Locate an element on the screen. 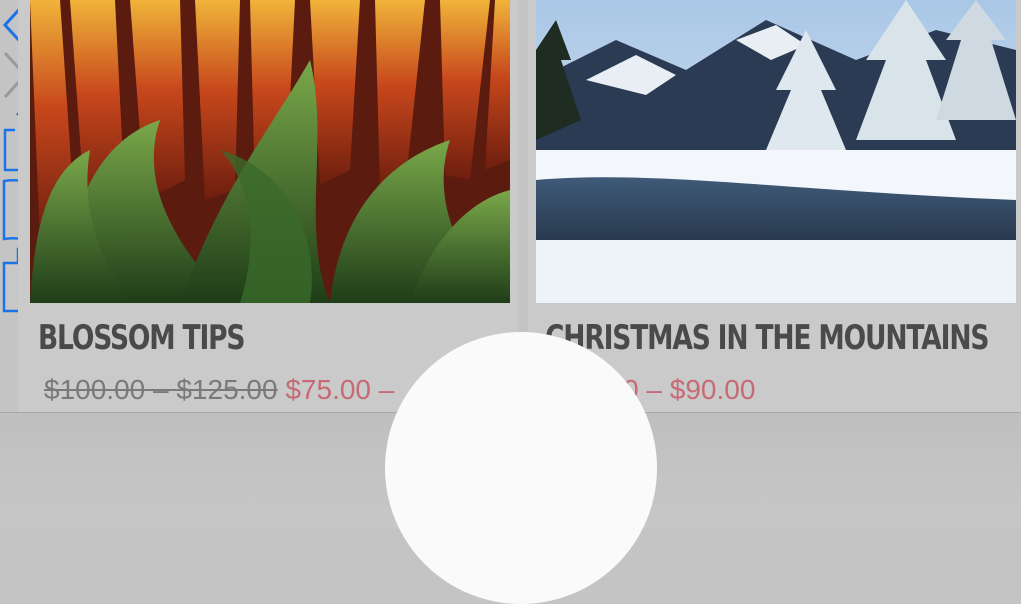  product-title-blossom: BLOSSOM TIPS is located at coordinates (142, 338).